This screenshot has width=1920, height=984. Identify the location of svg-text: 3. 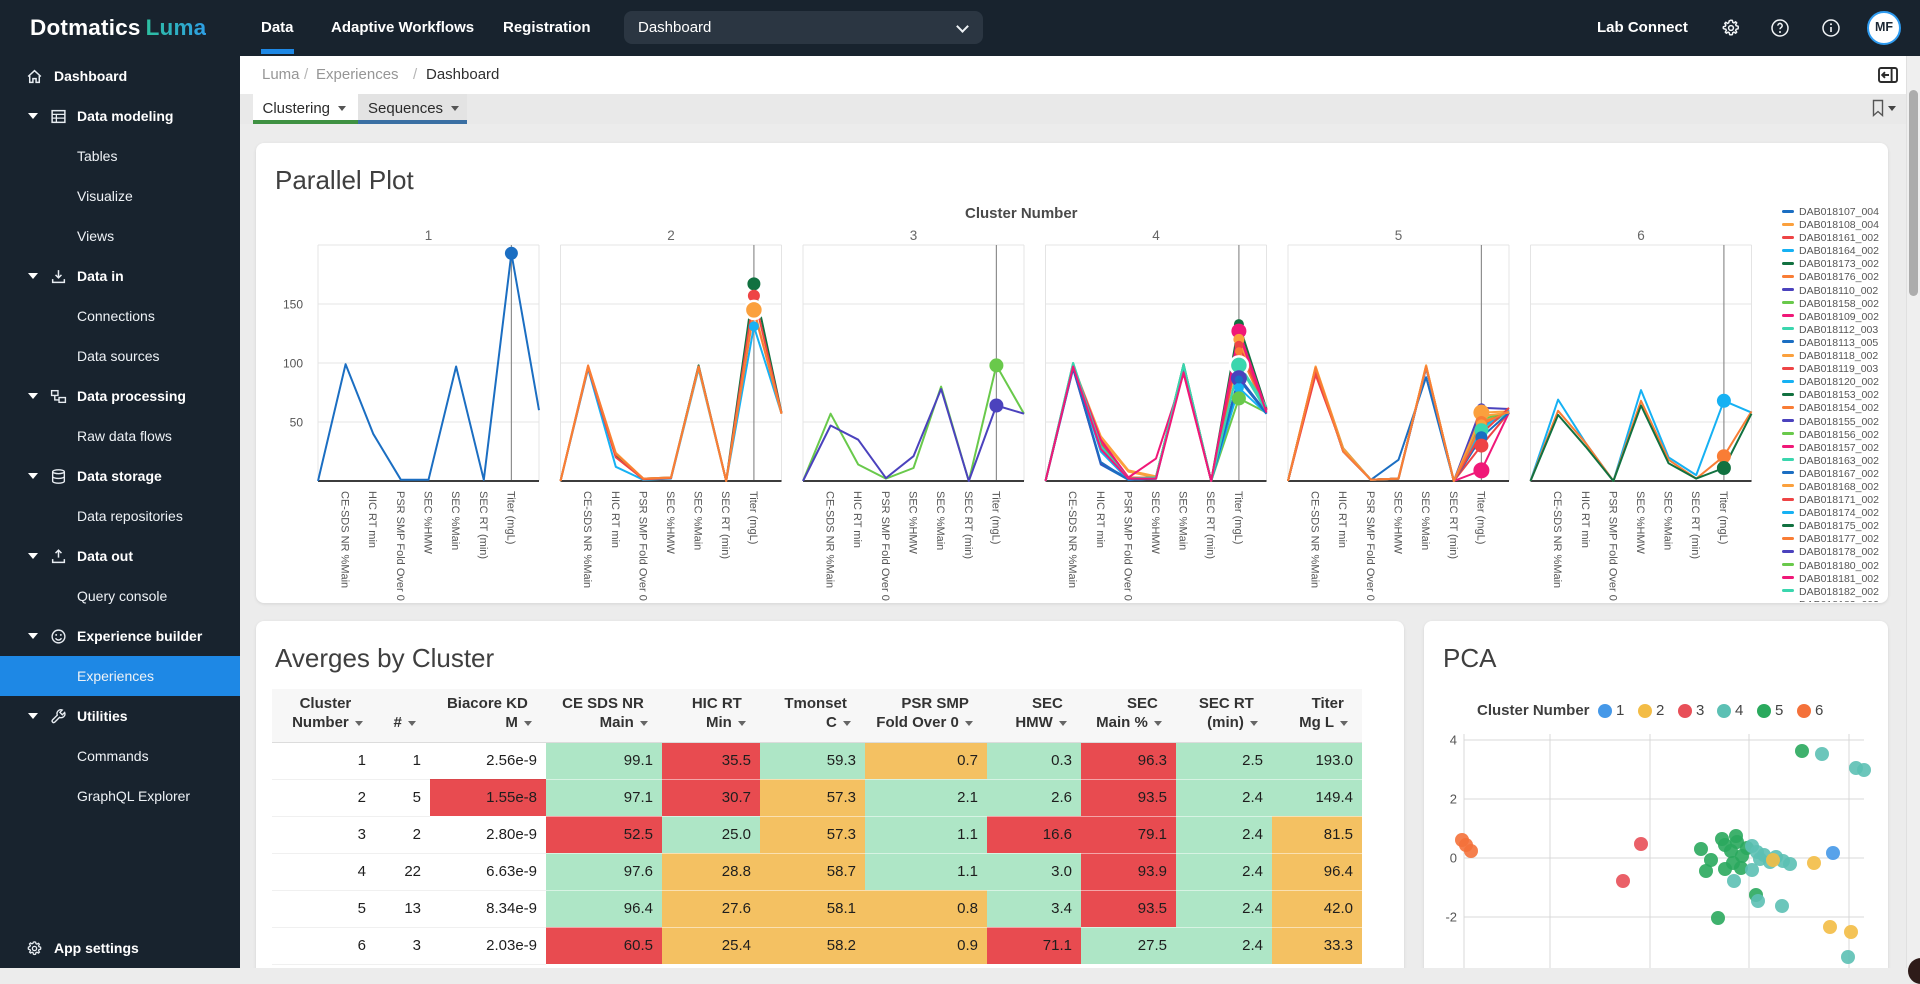
(914, 235).